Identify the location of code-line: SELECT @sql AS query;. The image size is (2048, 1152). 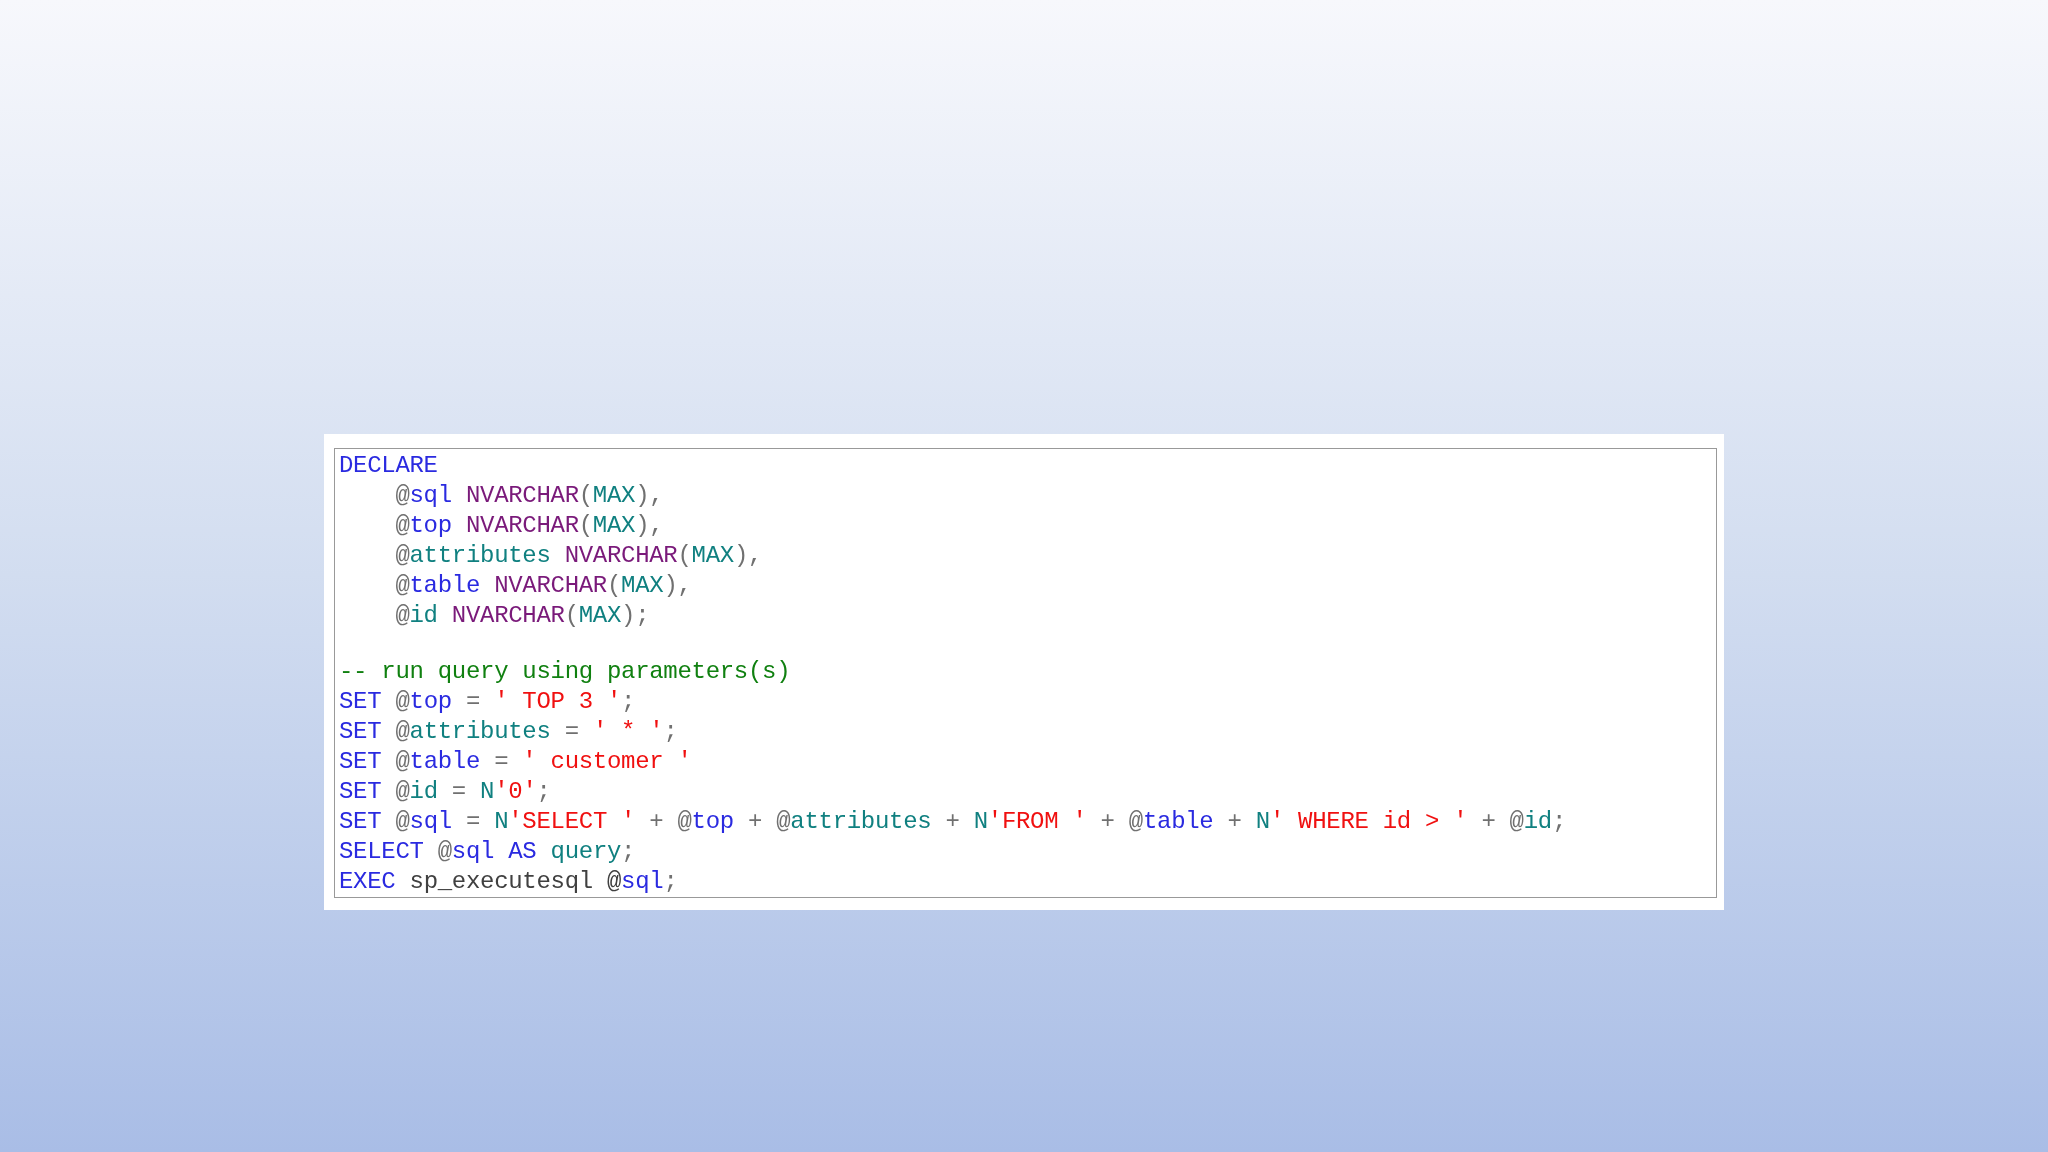
(487, 852).